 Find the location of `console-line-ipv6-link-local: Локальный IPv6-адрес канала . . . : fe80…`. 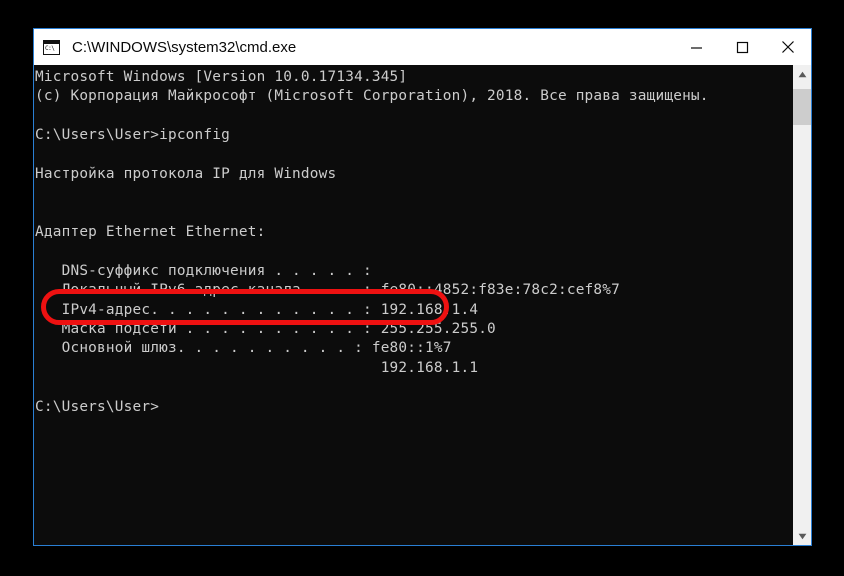

console-line-ipv6-link-local: Локальный IPv6-адрес канала . . . : fe80… is located at coordinates (328, 290).